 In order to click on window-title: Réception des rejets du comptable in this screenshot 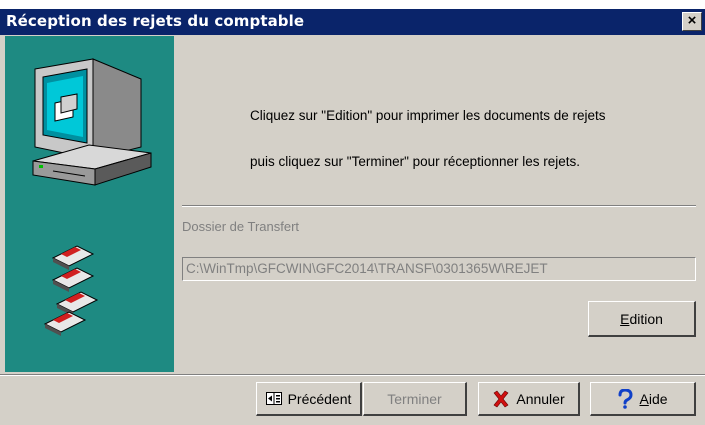, I will do `click(155, 21)`.